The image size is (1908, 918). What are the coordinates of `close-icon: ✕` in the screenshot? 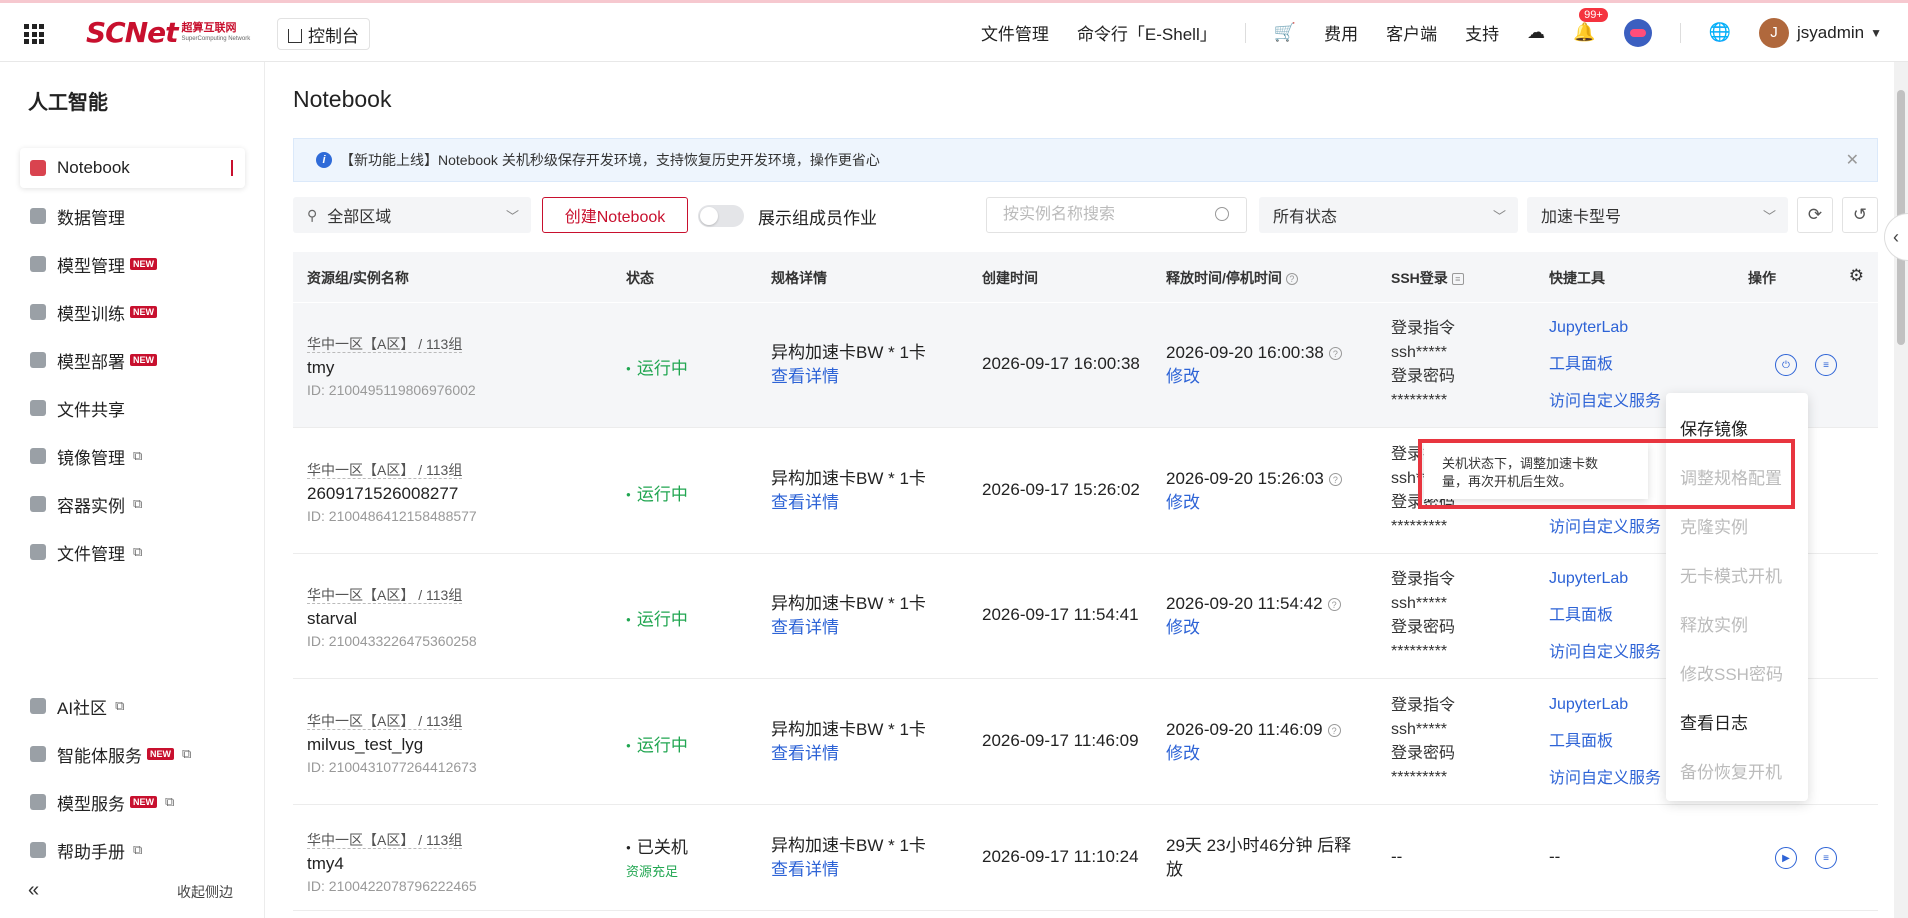 It's located at (1852, 160).